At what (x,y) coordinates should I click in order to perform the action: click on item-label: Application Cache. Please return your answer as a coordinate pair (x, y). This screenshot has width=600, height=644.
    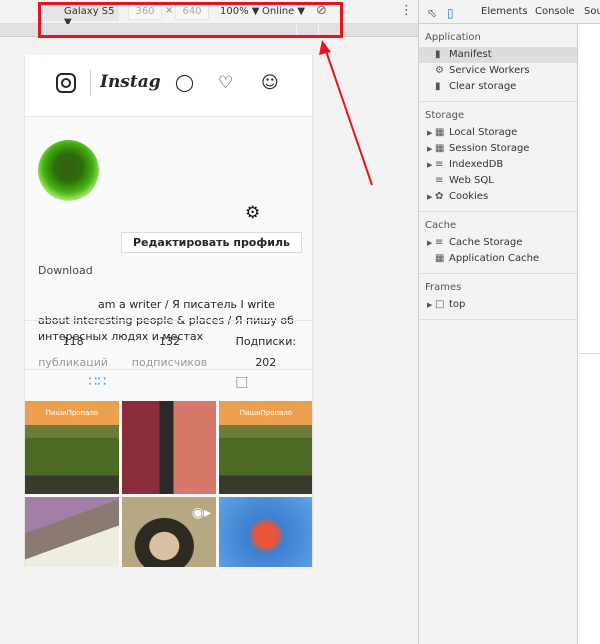
    Looking at the image, I should click on (494, 258).